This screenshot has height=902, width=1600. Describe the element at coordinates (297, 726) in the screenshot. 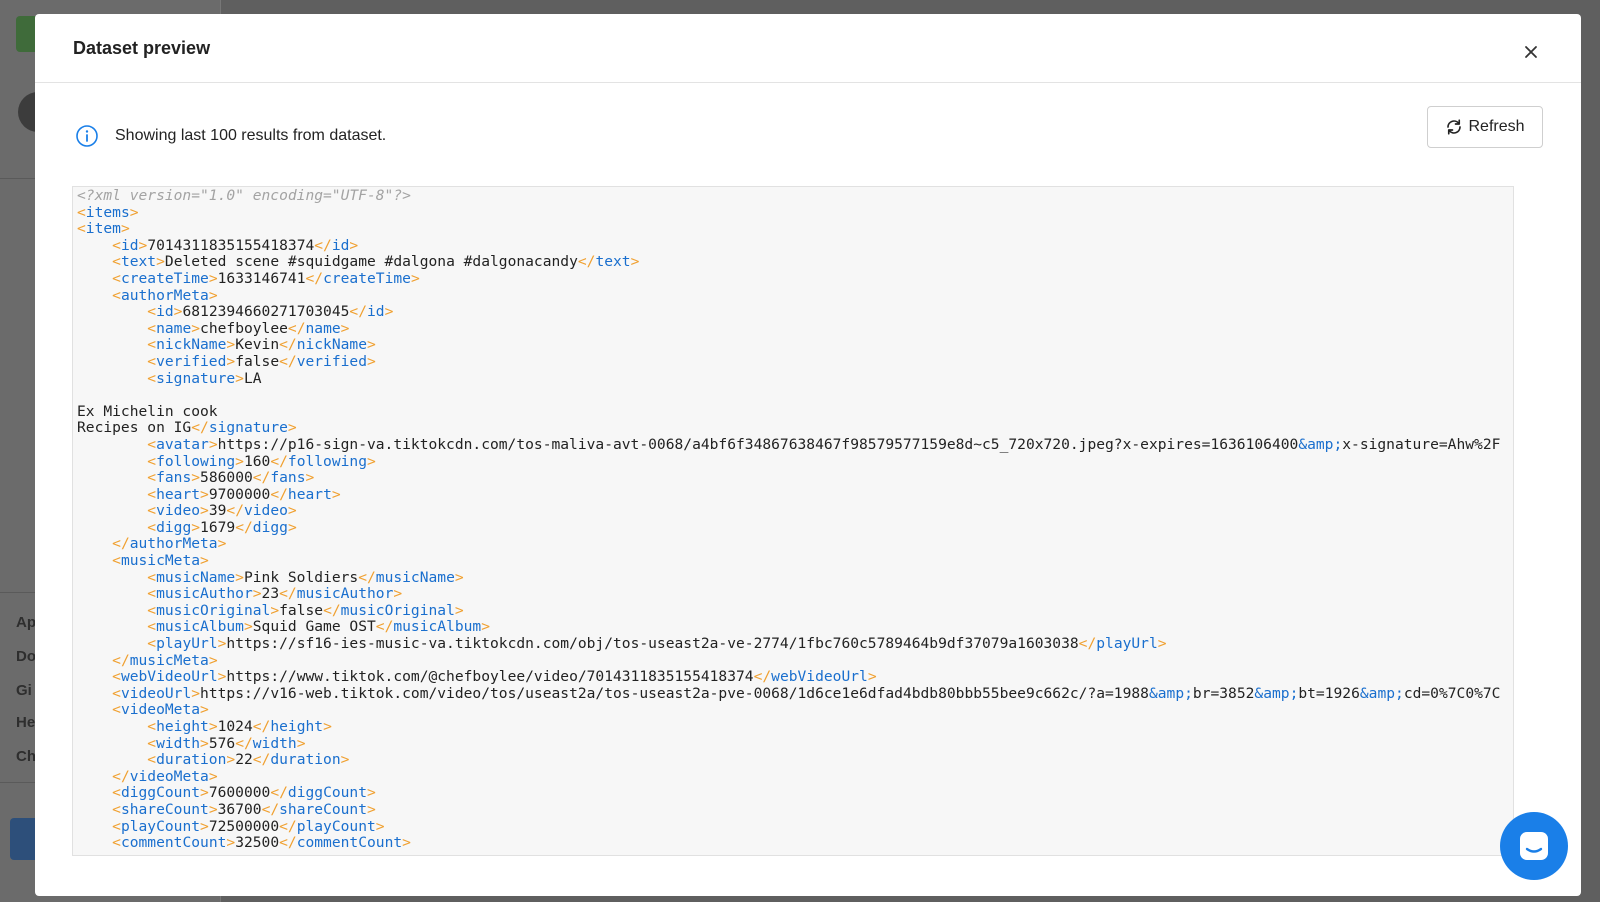

I see `tag-name: height` at that location.